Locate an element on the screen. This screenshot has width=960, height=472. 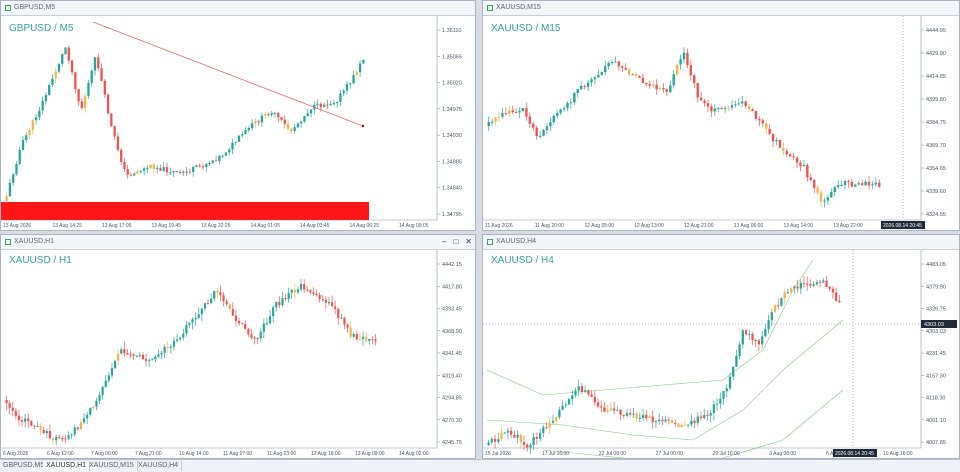
time-tick-label: 14 Aug 06:25 is located at coordinates (365, 226).